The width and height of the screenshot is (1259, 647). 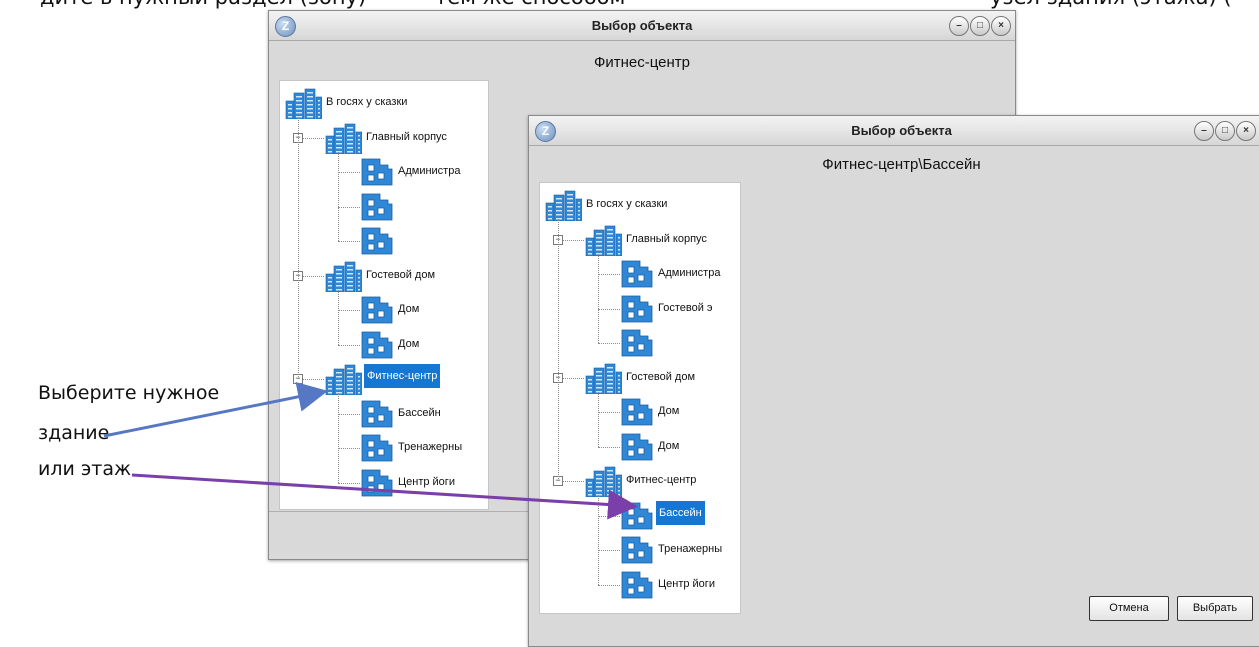 What do you see at coordinates (129, 393) in the screenshot?
I see `callout-line-1: Выберите нужное` at bounding box center [129, 393].